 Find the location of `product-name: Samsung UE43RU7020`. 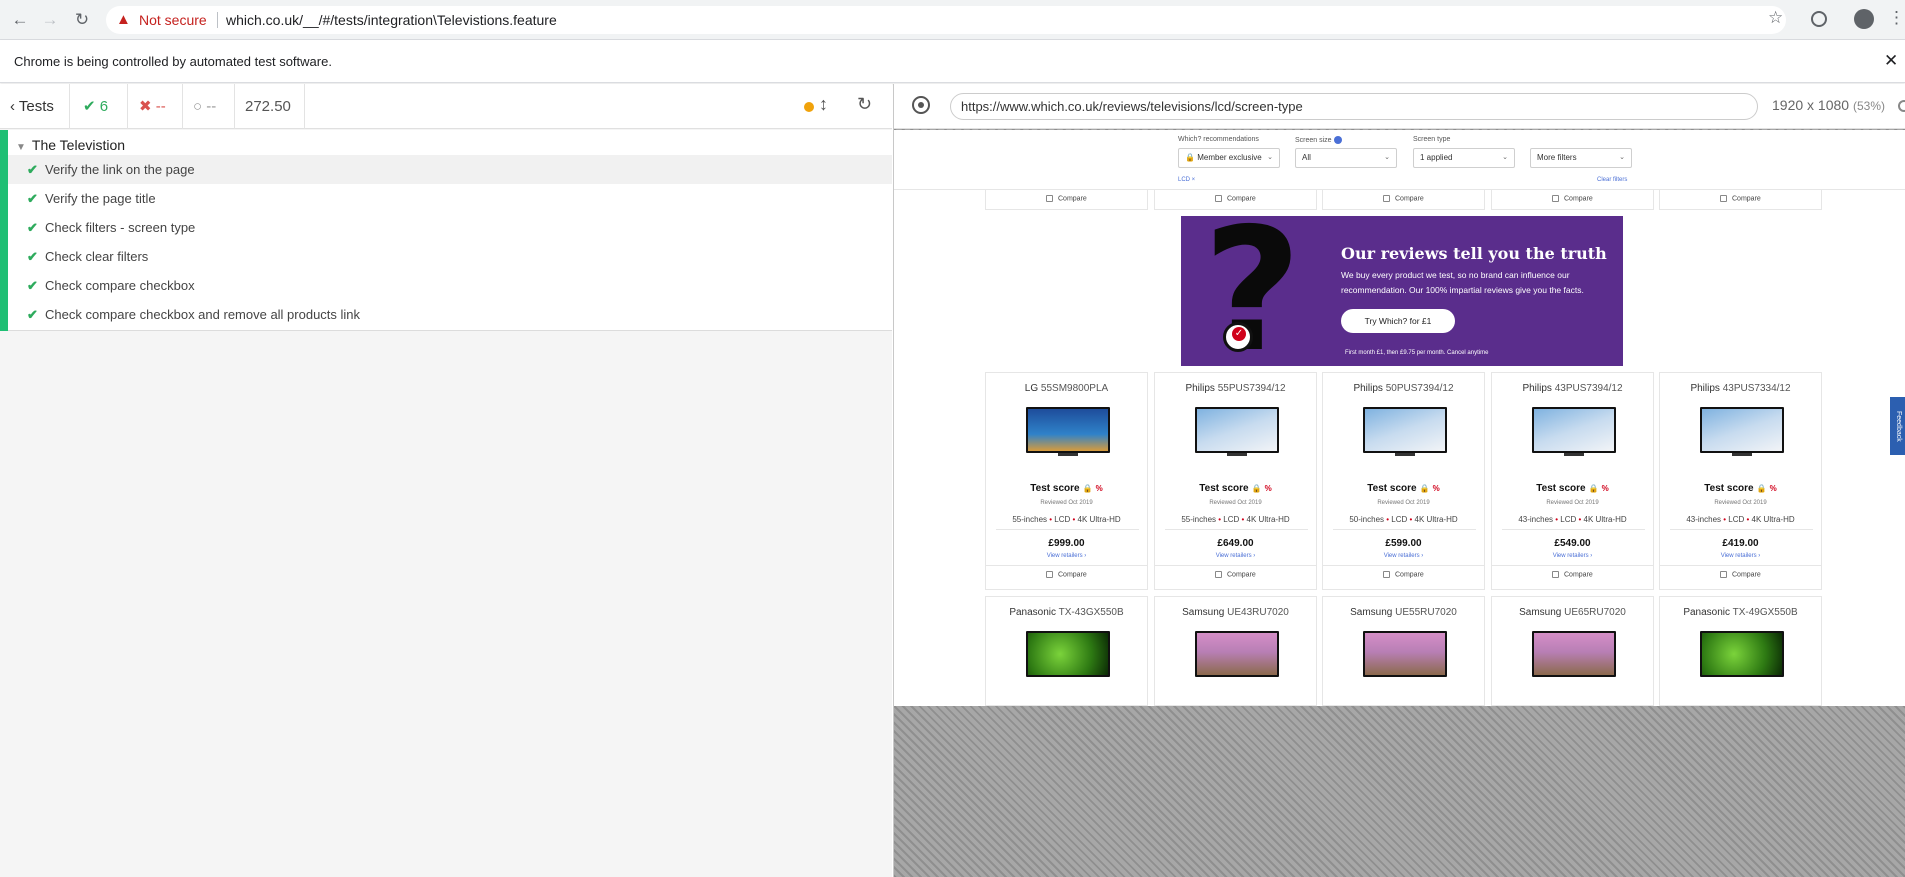

product-name: Samsung UE43RU7020 is located at coordinates (1235, 612).